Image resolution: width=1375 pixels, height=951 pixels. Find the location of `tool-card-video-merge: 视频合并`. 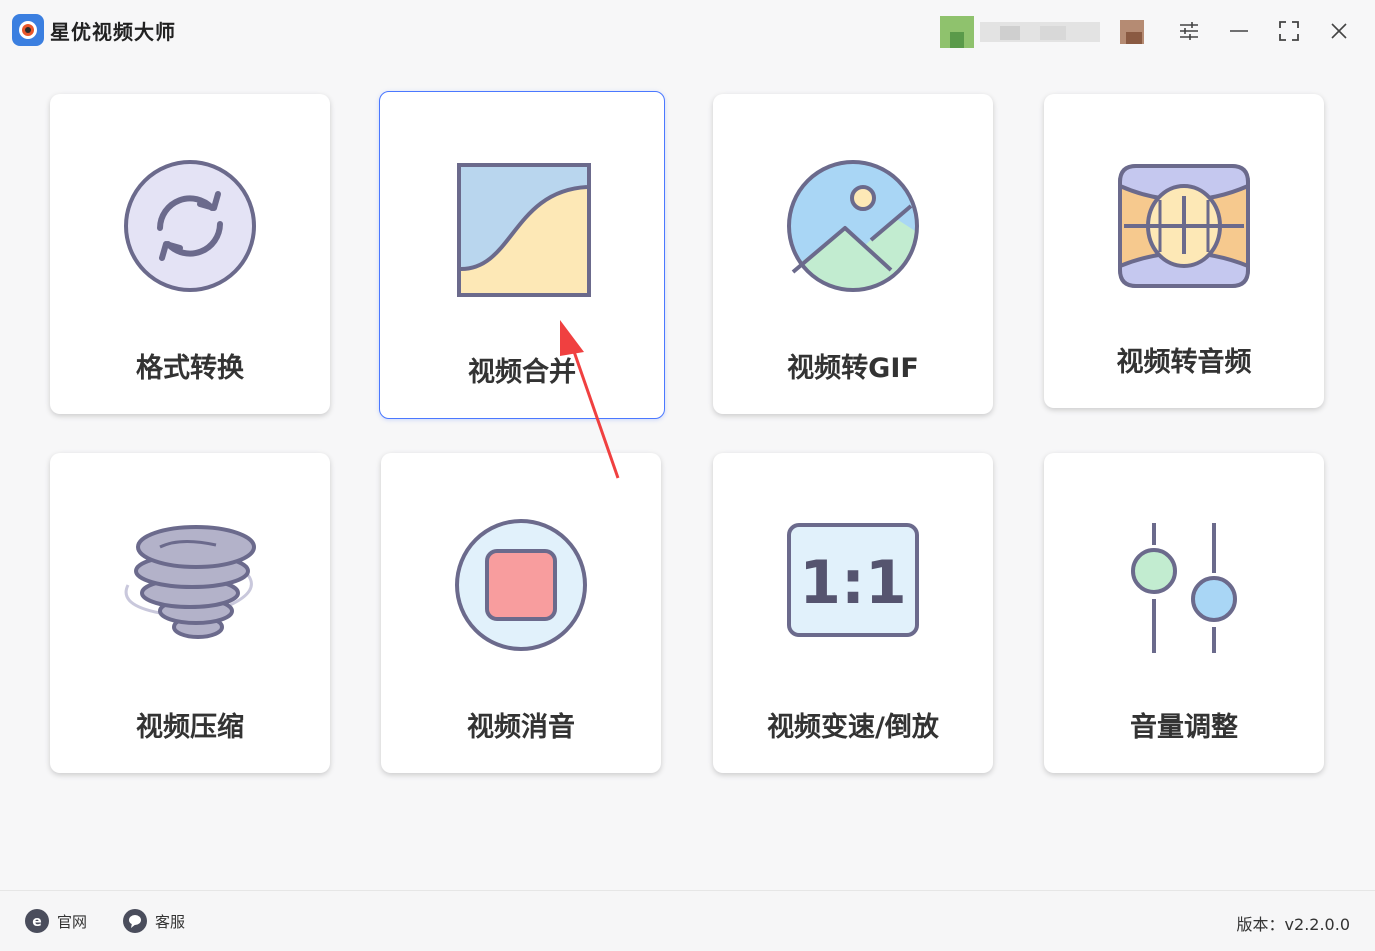

tool-card-video-merge: 视频合并 is located at coordinates (522, 255).